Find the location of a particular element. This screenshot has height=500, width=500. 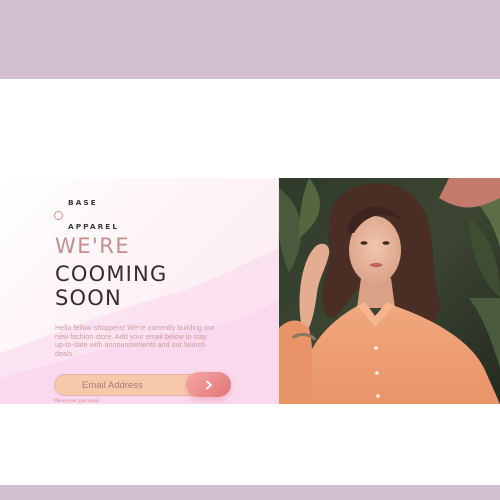

arrow-right-icon is located at coordinates (208, 384).